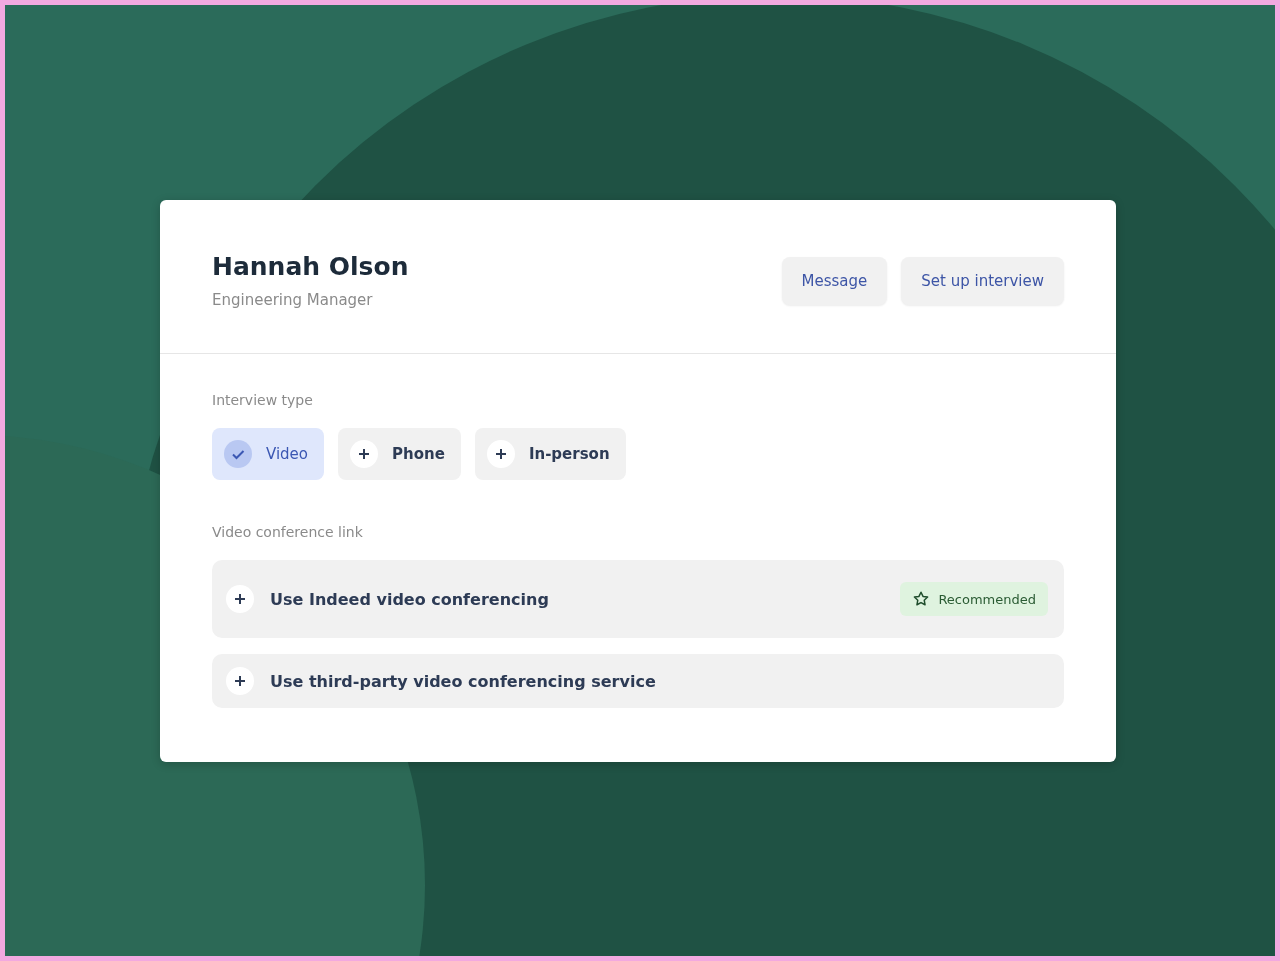 Image resolution: width=1280 pixels, height=961 pixels. I want to click on recommended-badge: Recommended, so click(974, 599).